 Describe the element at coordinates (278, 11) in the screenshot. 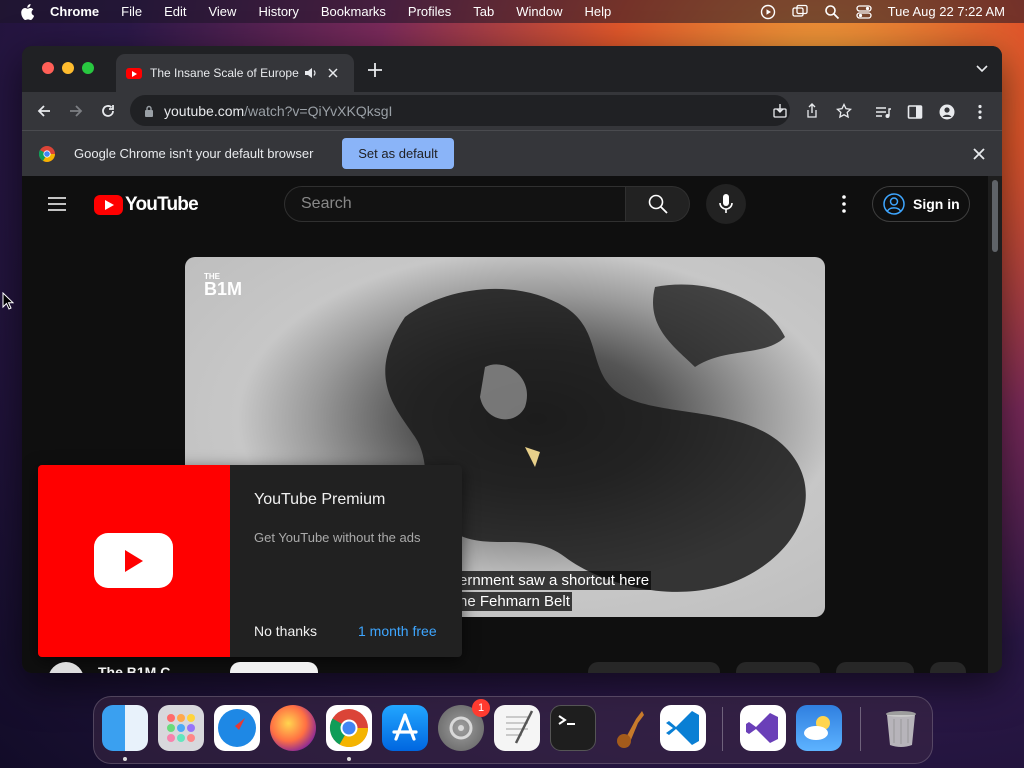

I see `menu-history: History` at that location.